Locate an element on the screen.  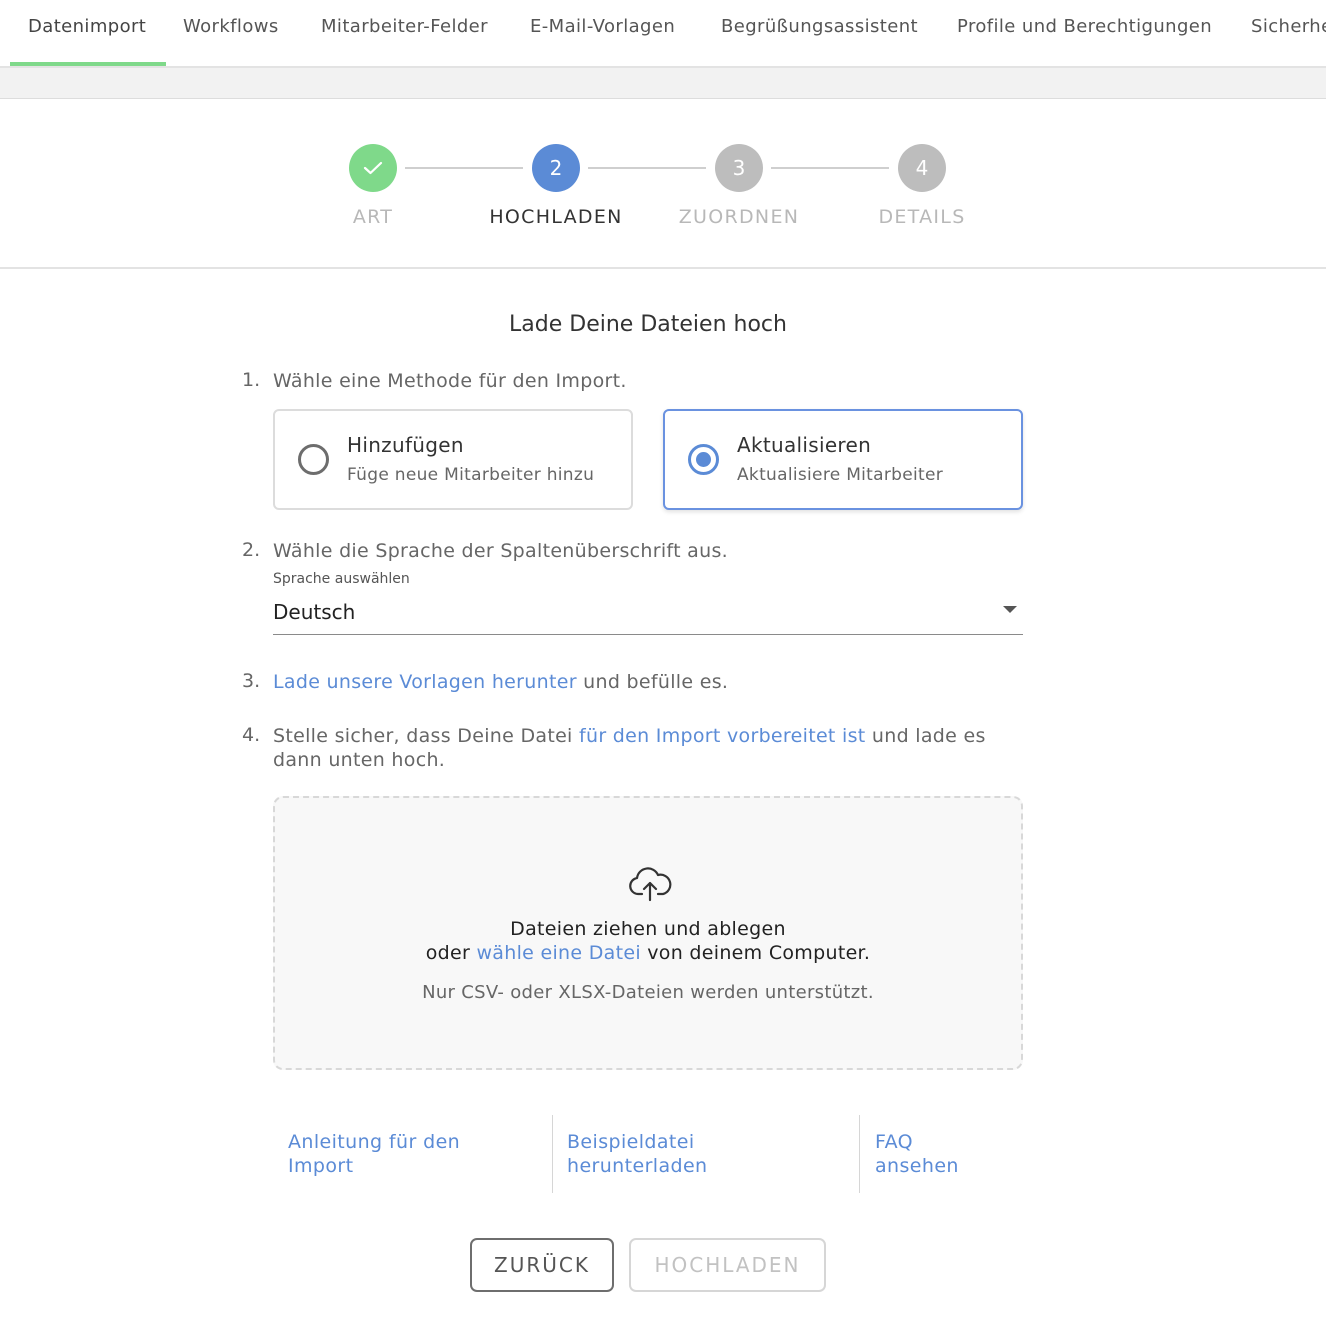
sample-file-link: Beispieldatei herunterladen is located at coordinates (637, 1154).